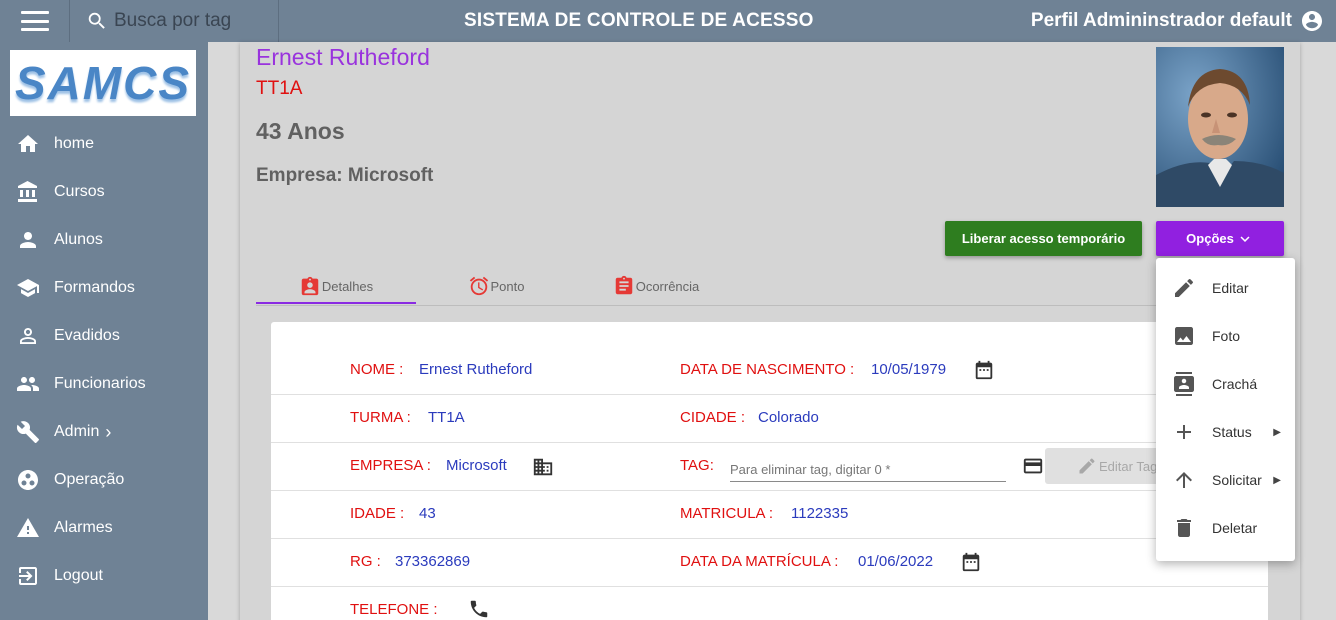 The width and height of the screenshot is (1336, 620). Describe the element at coordinates (104, 384) in the screenshot. I see `sidebar-item-funcionarios: Funcionarios` at that location.